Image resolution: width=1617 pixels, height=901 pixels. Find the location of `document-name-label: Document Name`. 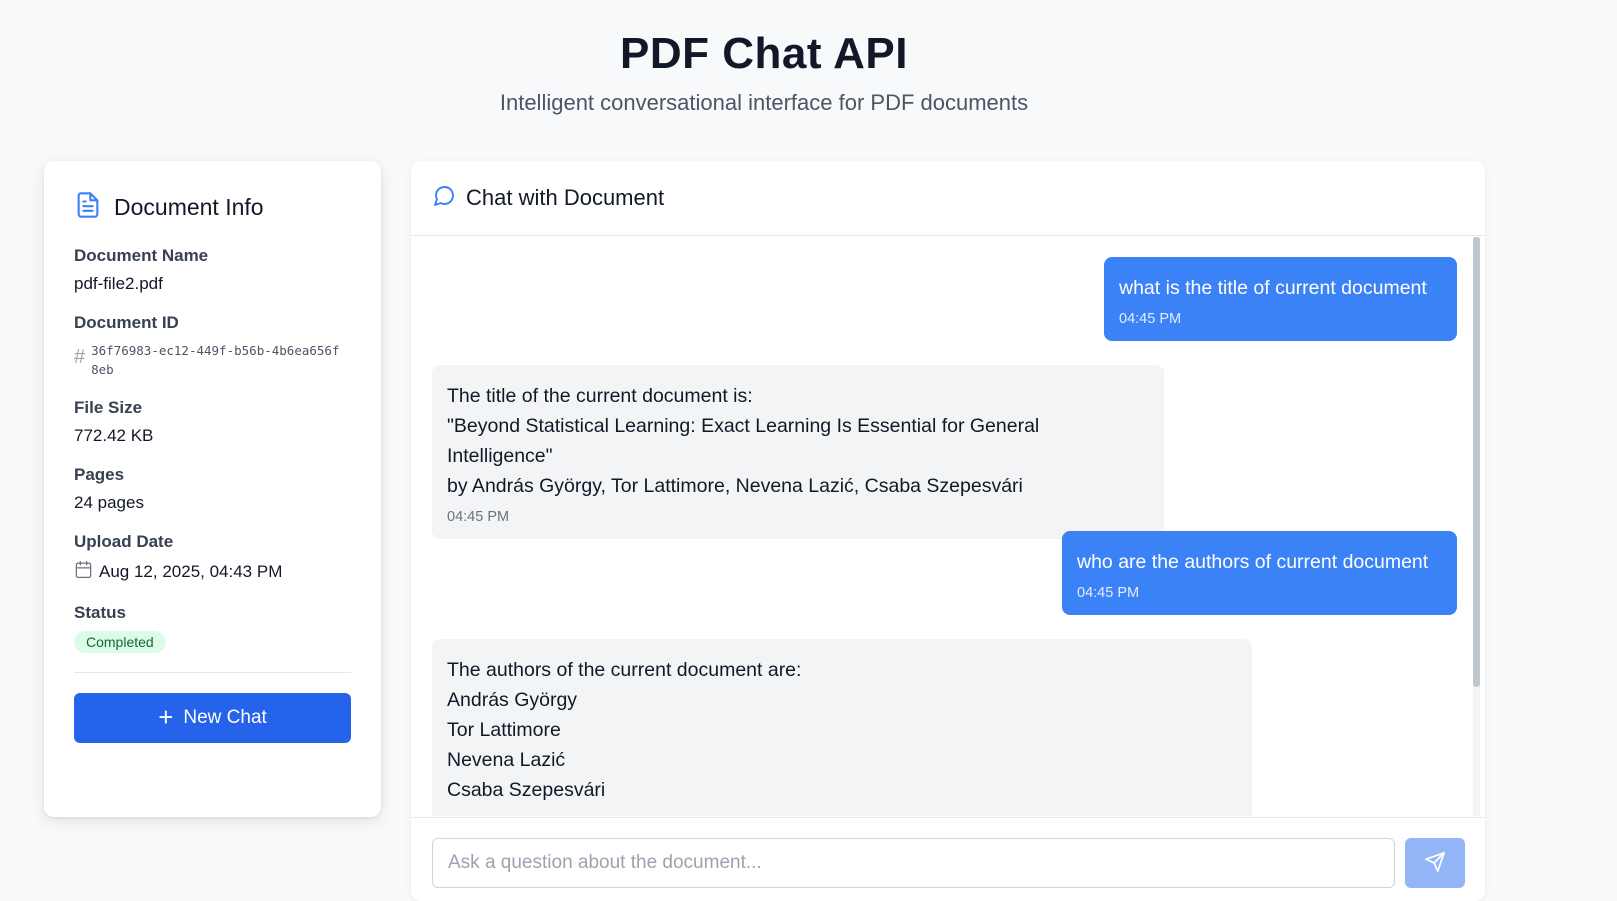

document-name-label: Document Name is located at coordinates (141, 255).